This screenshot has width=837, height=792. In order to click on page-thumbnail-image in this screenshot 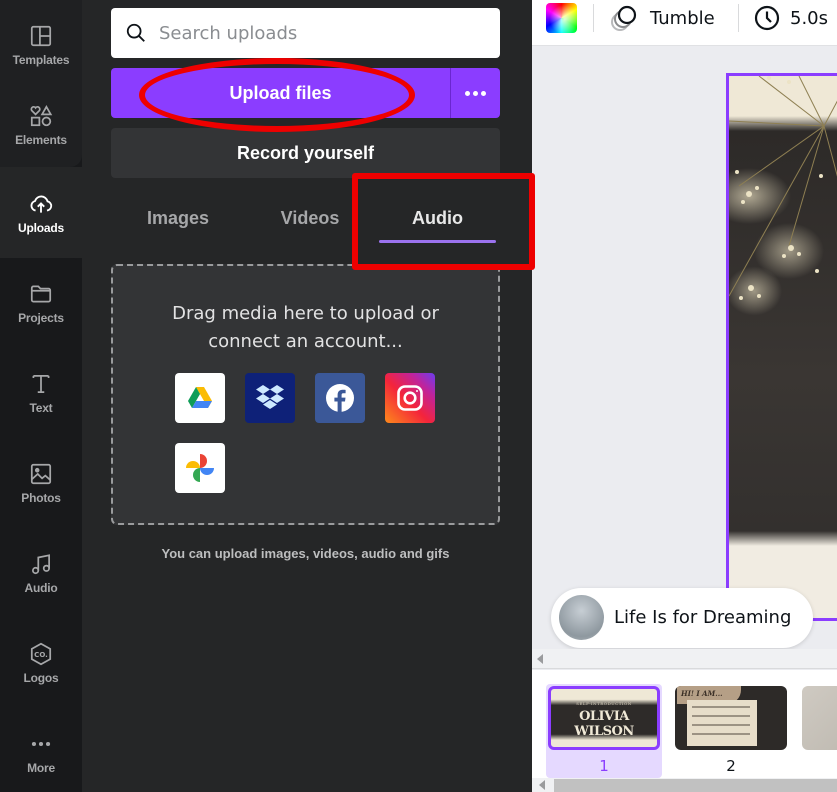, I will do `click(819, 718)`.